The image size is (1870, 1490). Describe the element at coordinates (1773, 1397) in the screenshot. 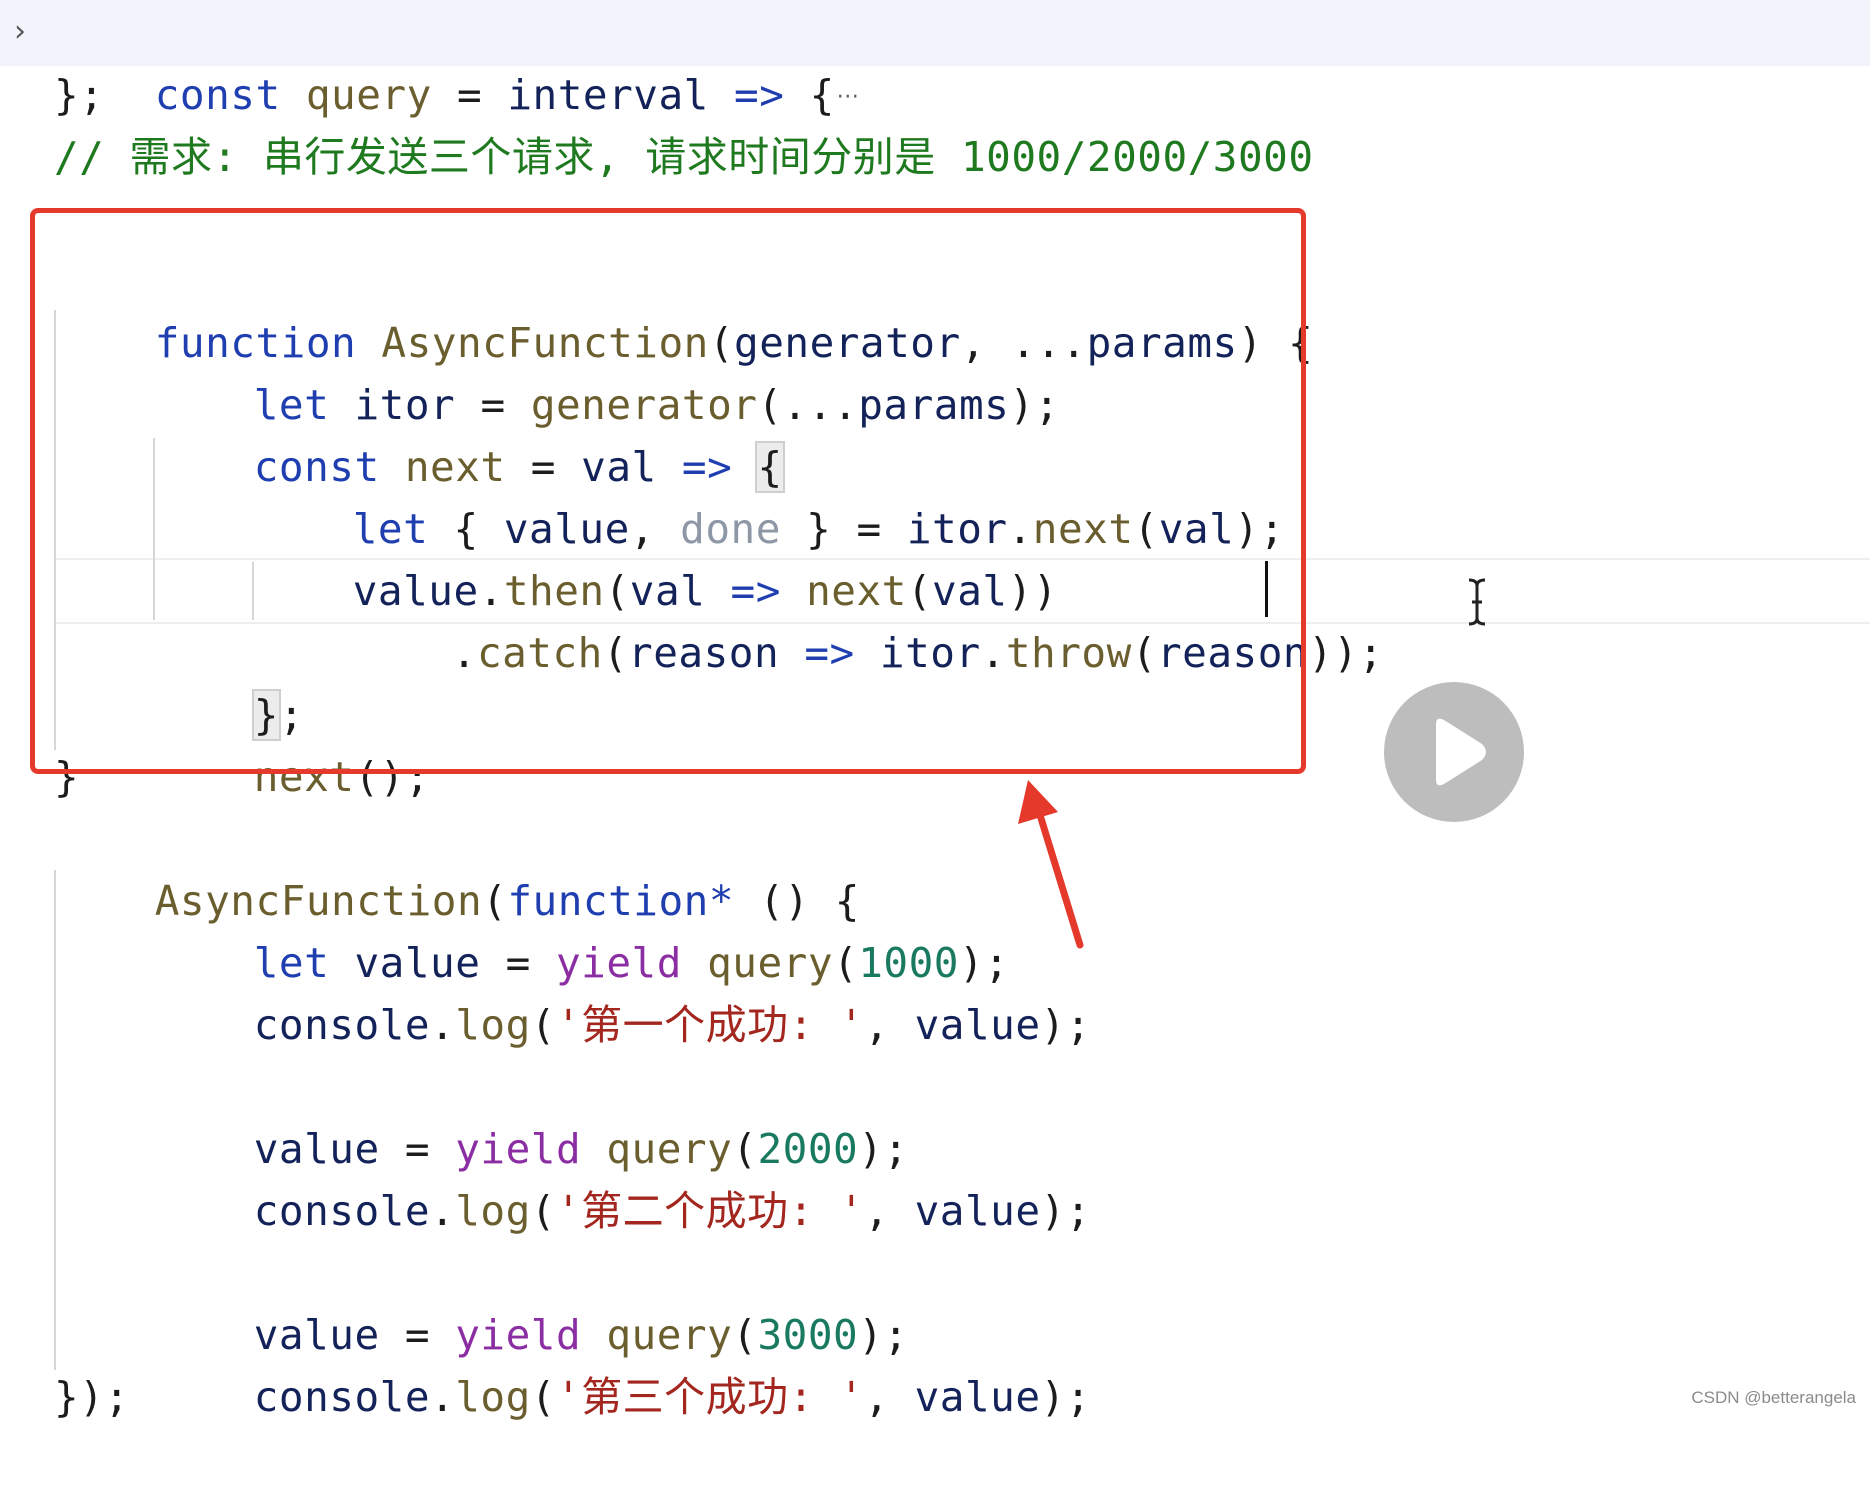

I see `watermark: CSDN @betterangela` at that location.